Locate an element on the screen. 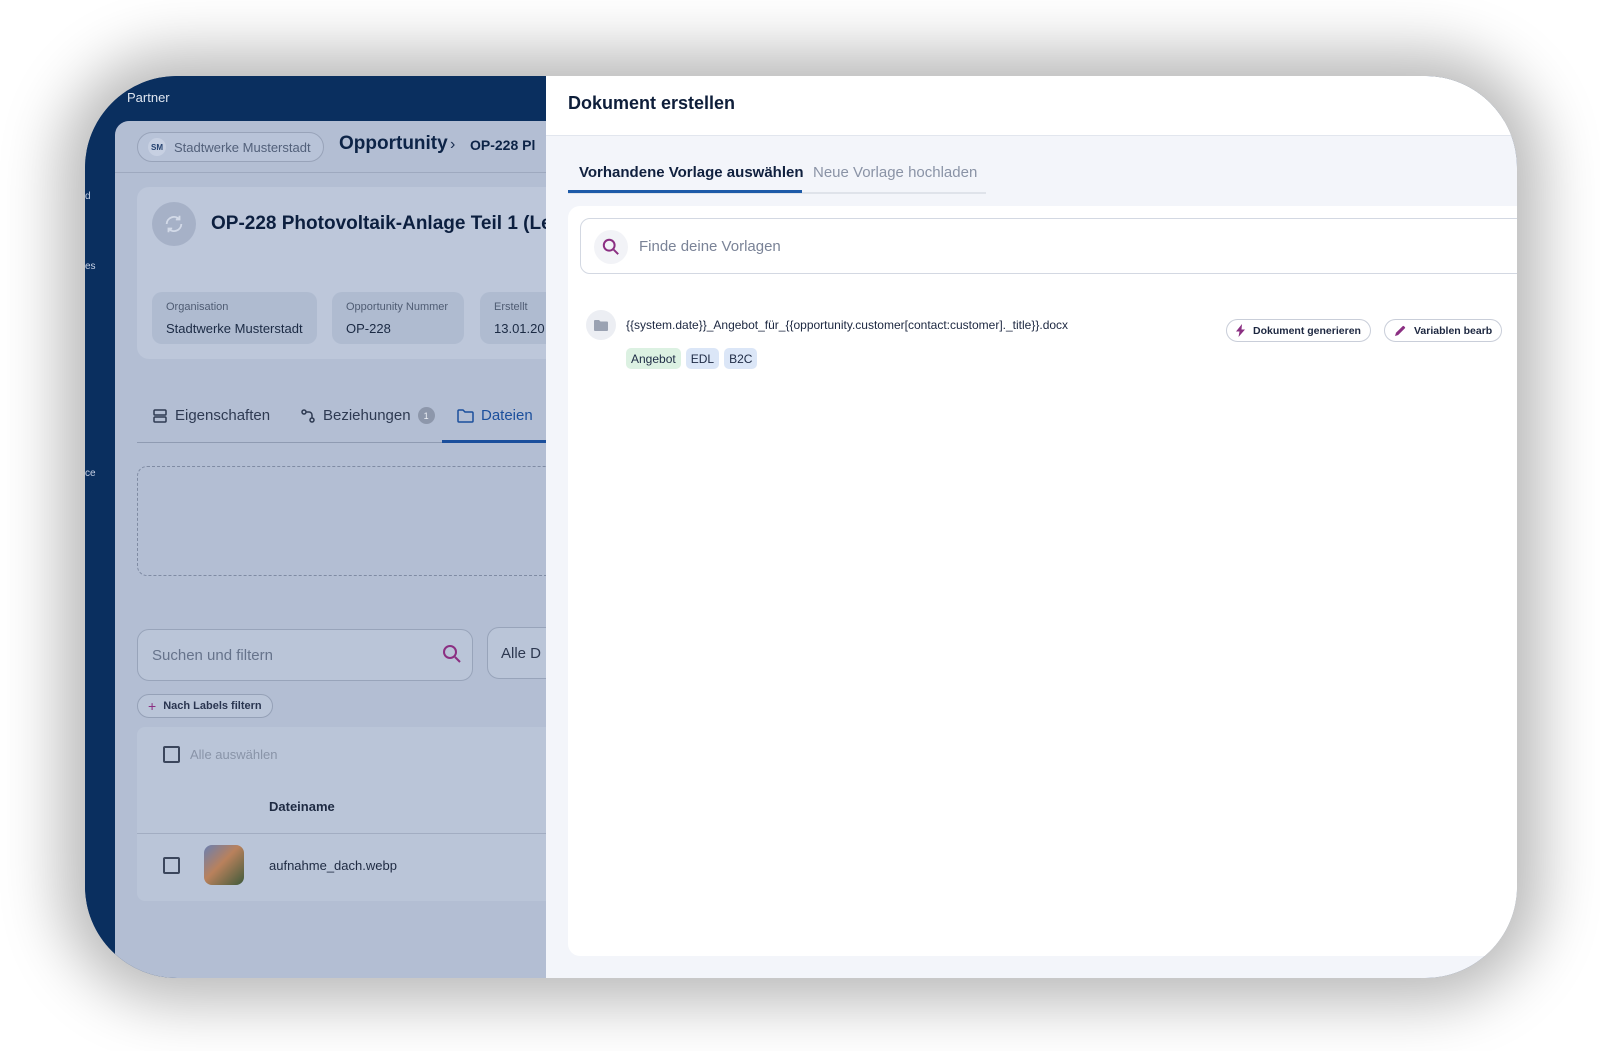 The image size is (1600, 1051). edit-variables-button: Variablen bearb is located at coordinates (1443, 330).